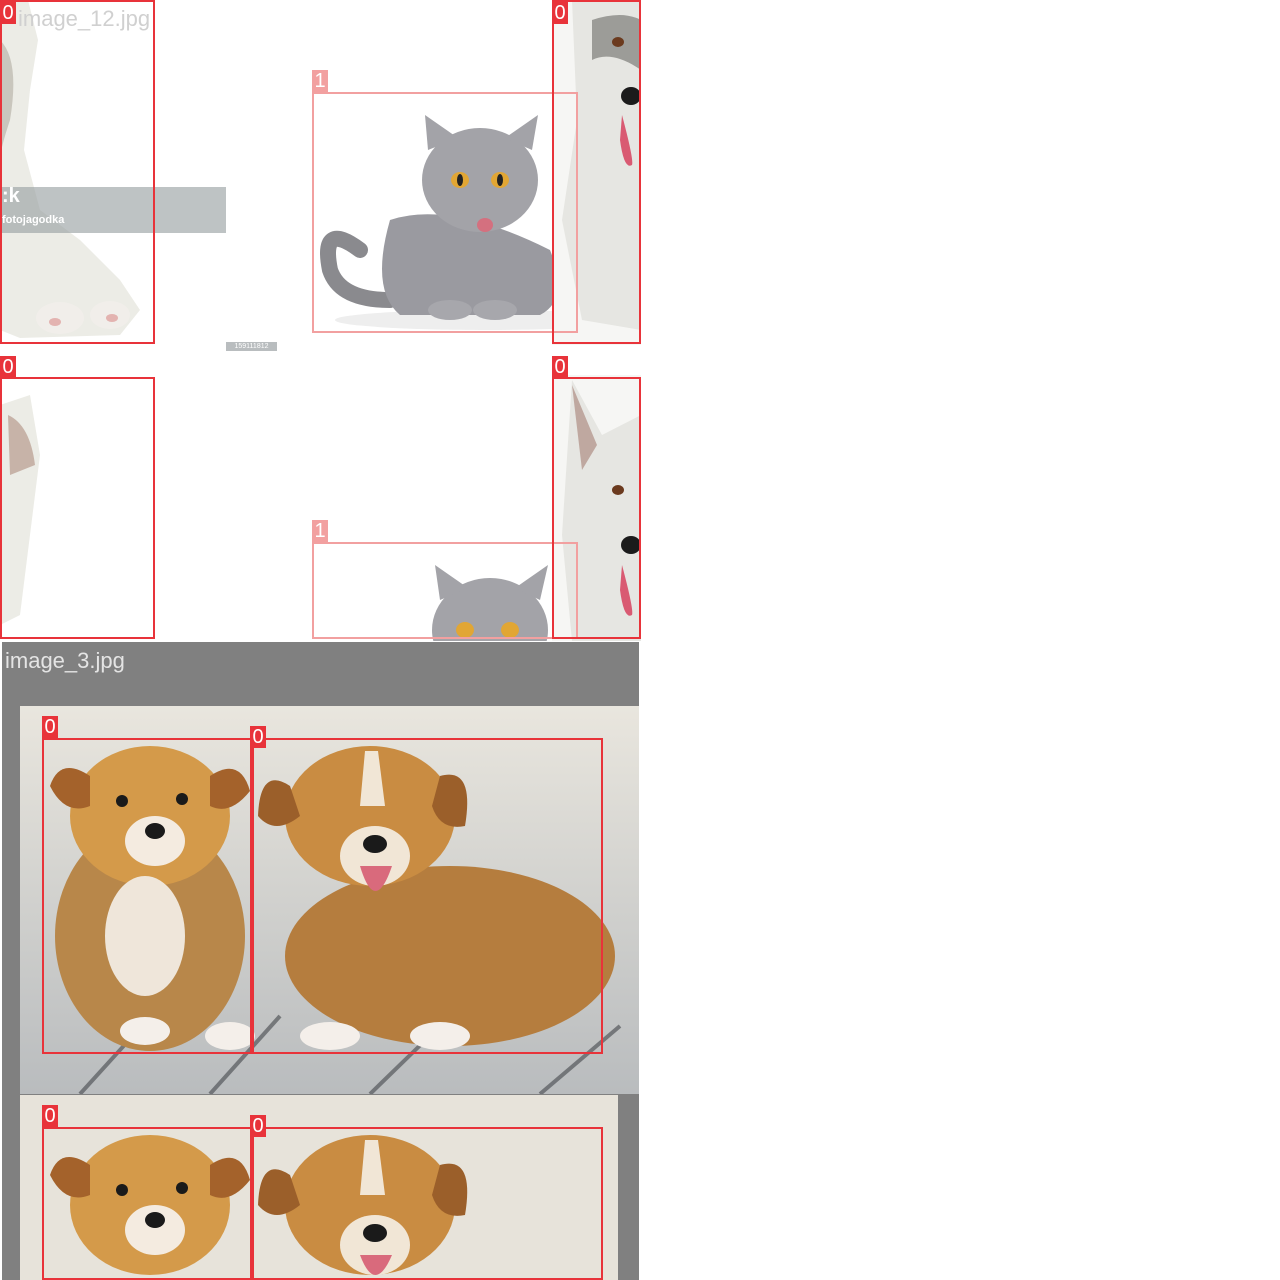 The height and width of the screenshot is (1280, 1280). I want to click on bbox-label-puppy-b-lower: 0, so click(258, 1126).